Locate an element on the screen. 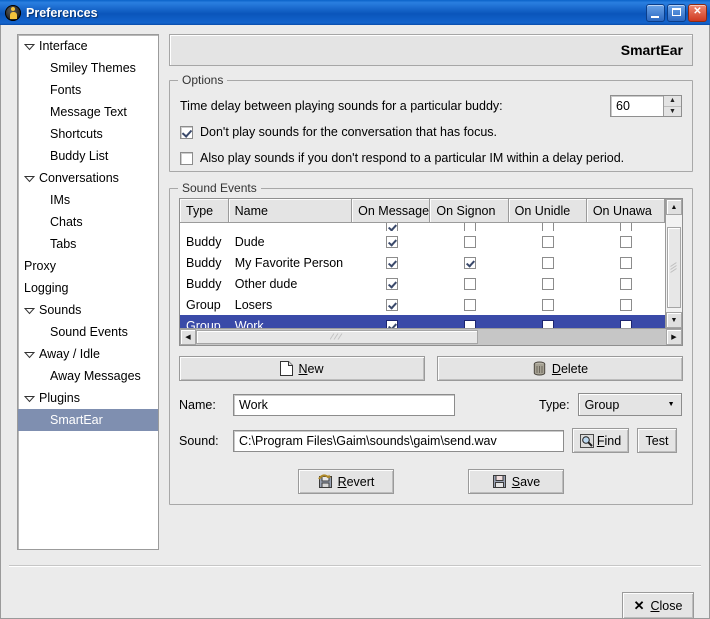 Image resolution: width=710 pixels, height=619 pixels. sidebar-item-message-text: Message Text is located at coordinates (88, 112).